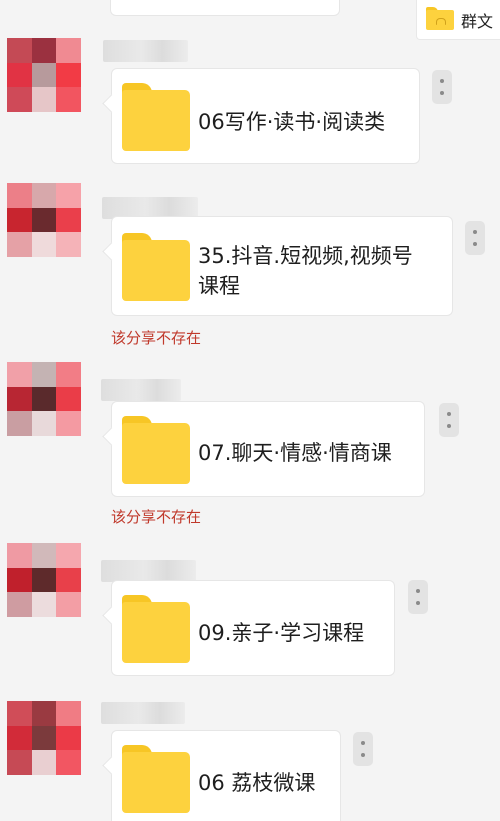 This screenshot has height=821, width=500. What do you see at coordinates (458, 20) in the screenshot?
I see `shared-group-files-chip: 群文` at bounding box center [458, 20].